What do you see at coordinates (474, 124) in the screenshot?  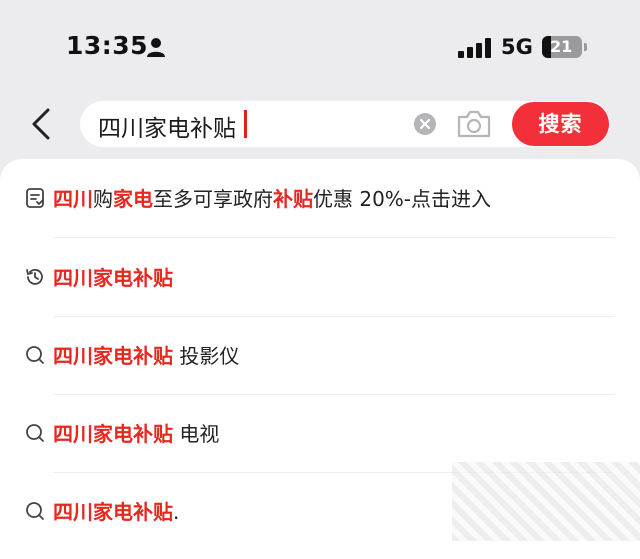 I see `camera-icon` at bounding box center [474, 124].